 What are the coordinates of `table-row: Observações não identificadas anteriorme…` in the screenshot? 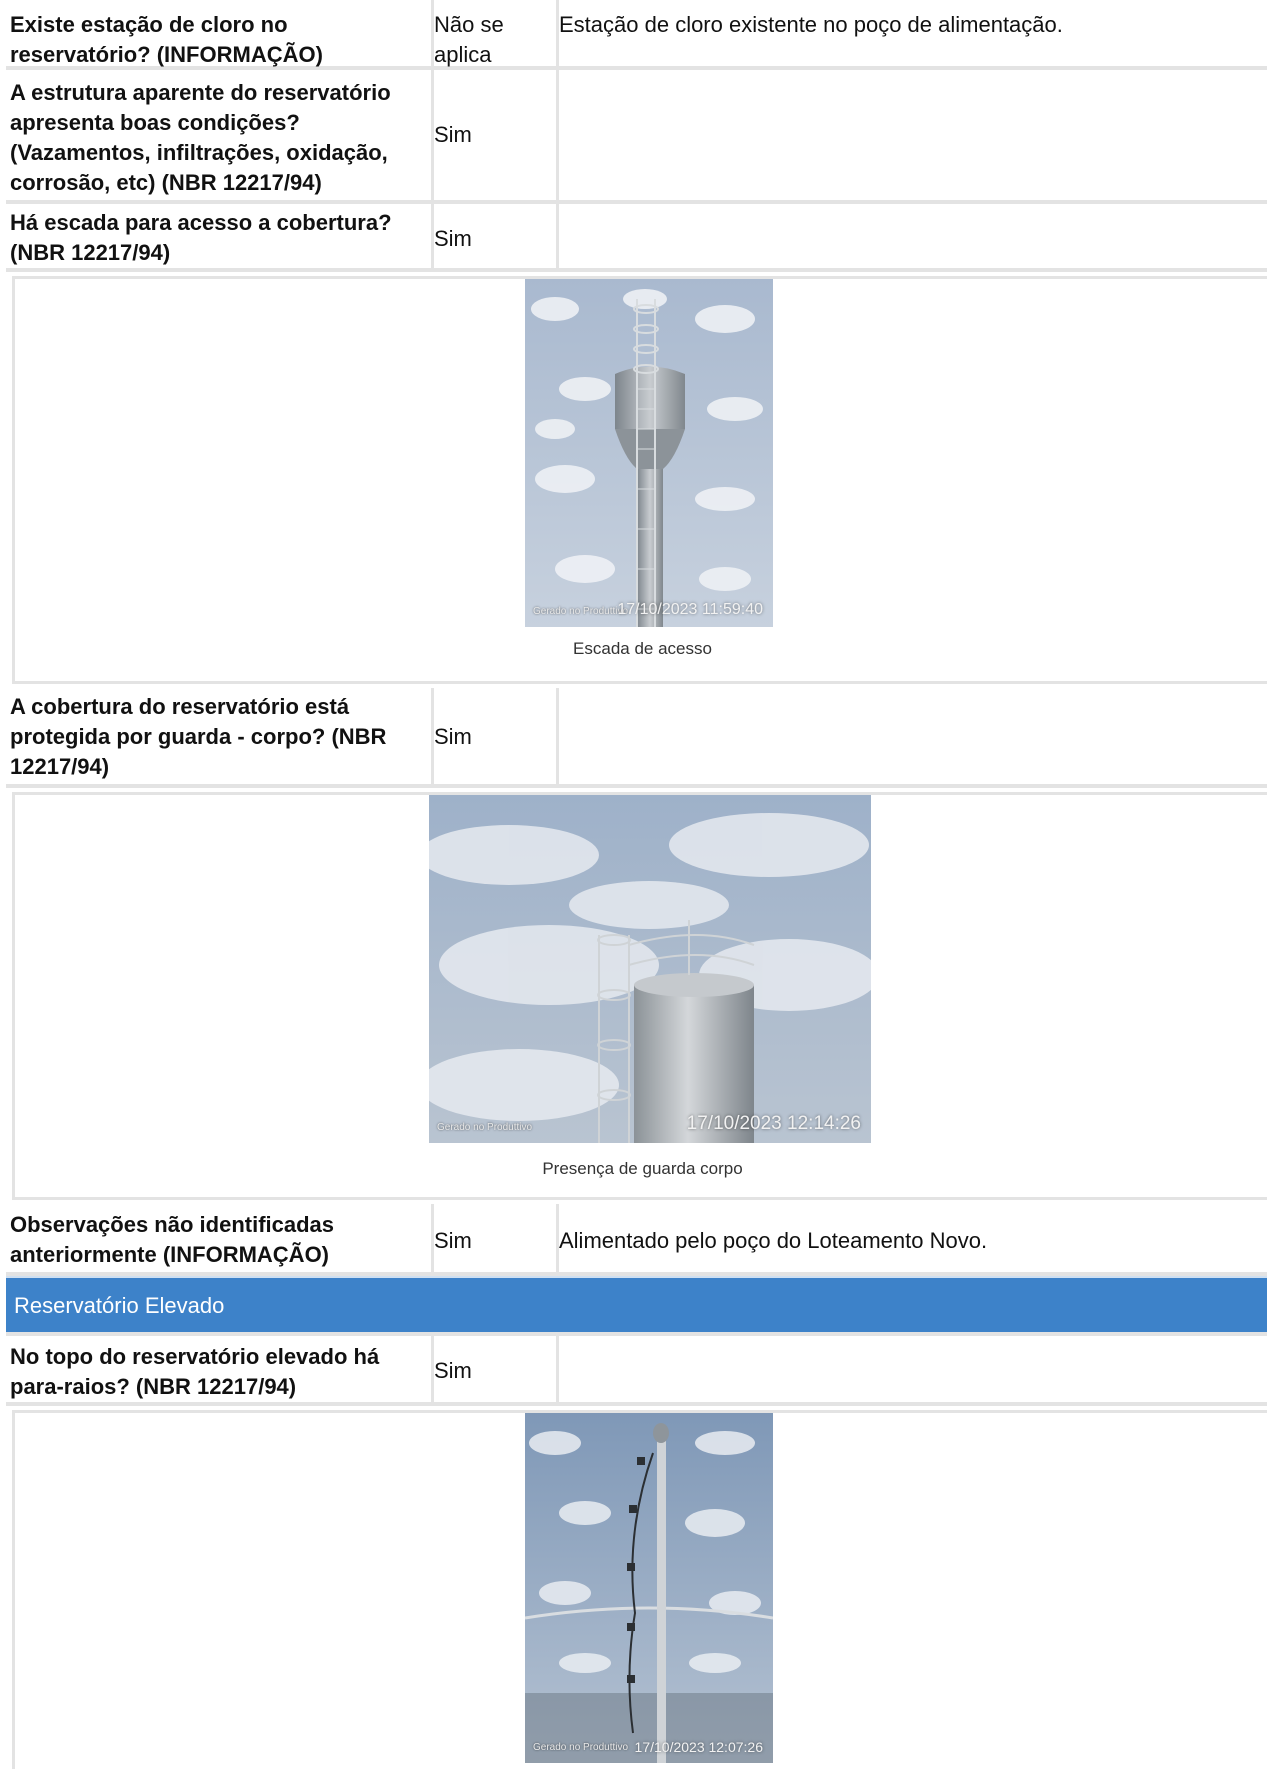 It's located at (636, 1240).